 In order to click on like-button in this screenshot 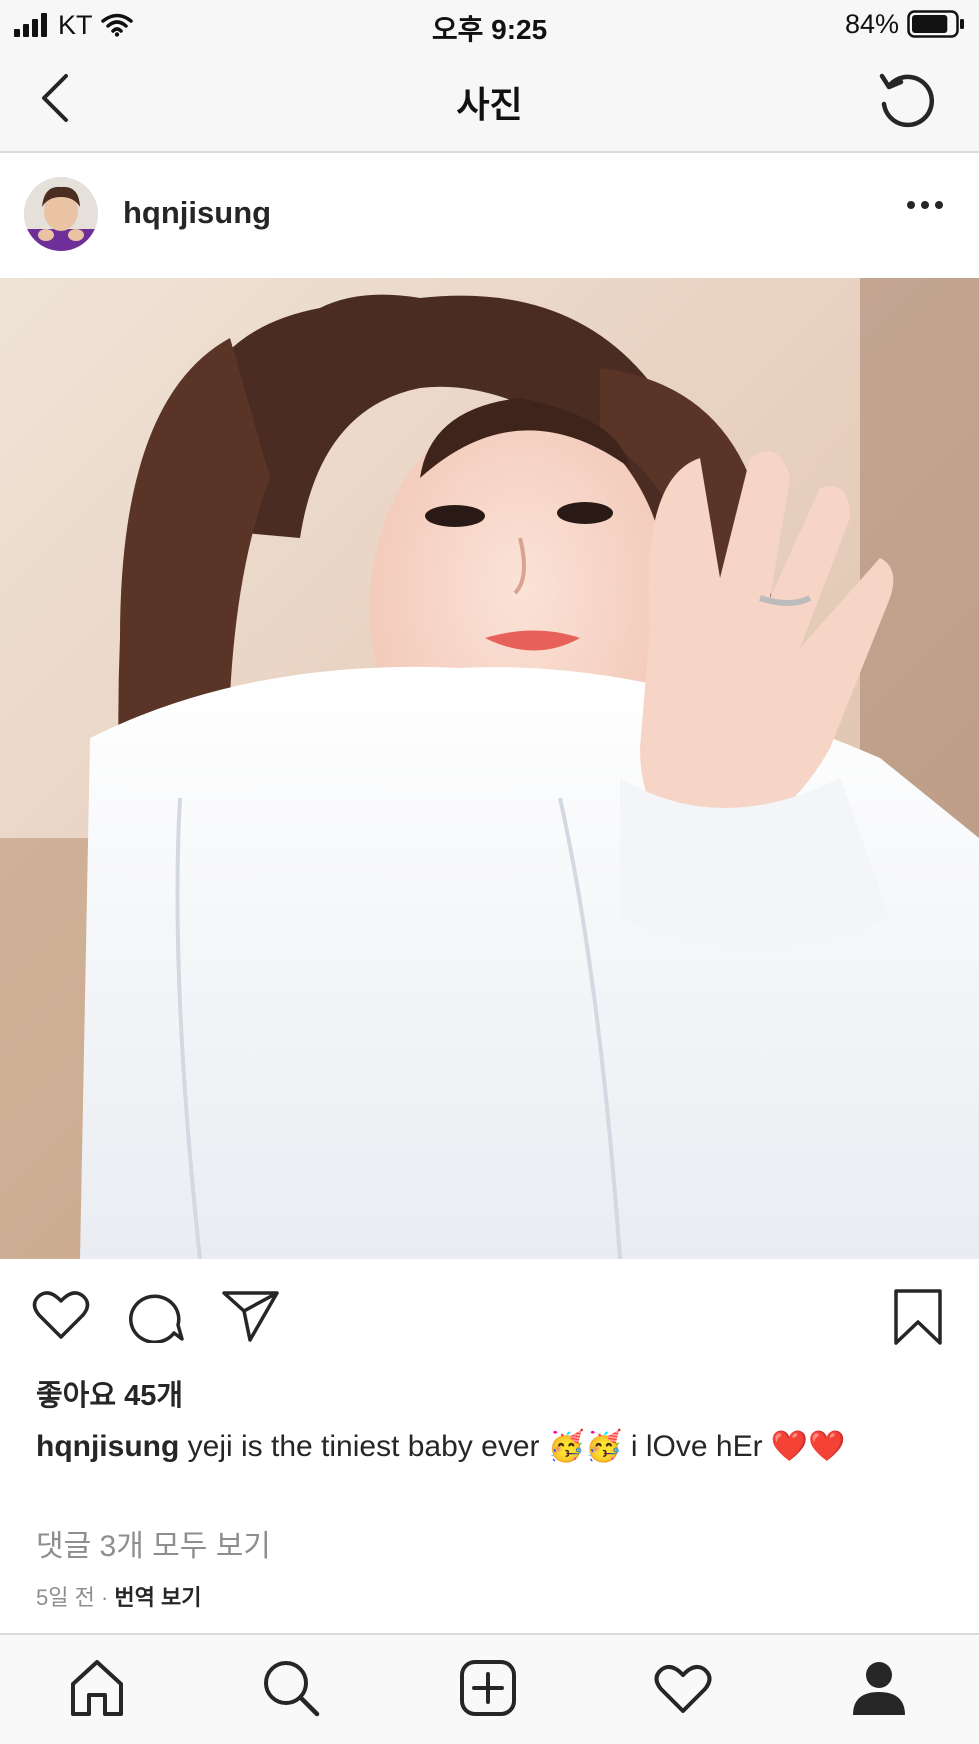, I will do `click(61, 1315)`.